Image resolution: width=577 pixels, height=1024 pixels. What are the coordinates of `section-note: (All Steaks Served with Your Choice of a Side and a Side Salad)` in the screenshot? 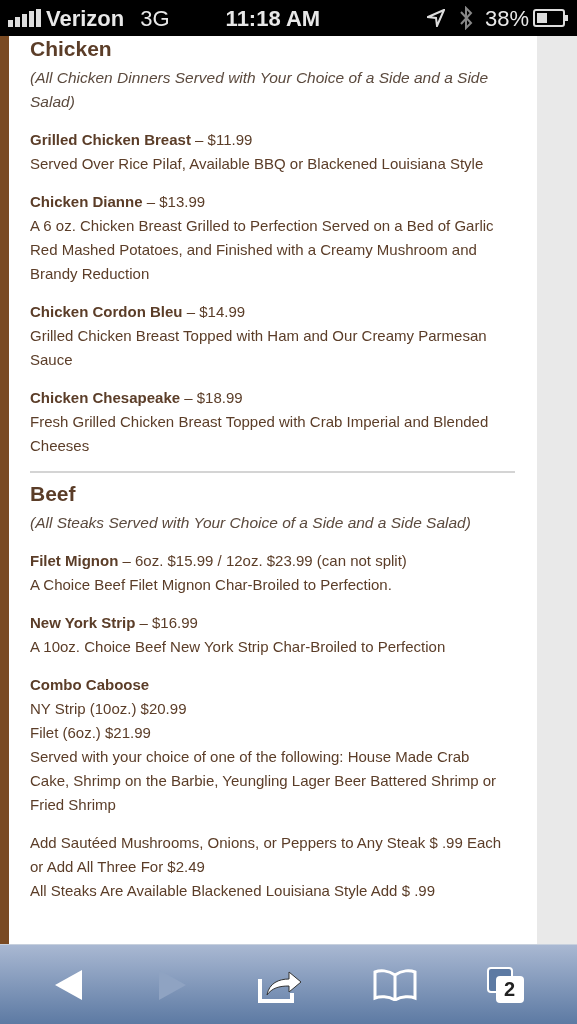 It's located at (251, 523).